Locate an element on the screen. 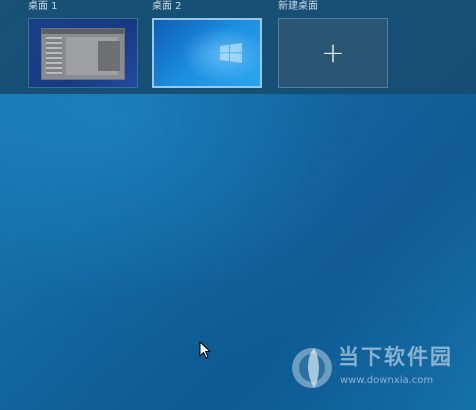  desktop-2-thumbnail-selected is located at coordinates (207, 53).